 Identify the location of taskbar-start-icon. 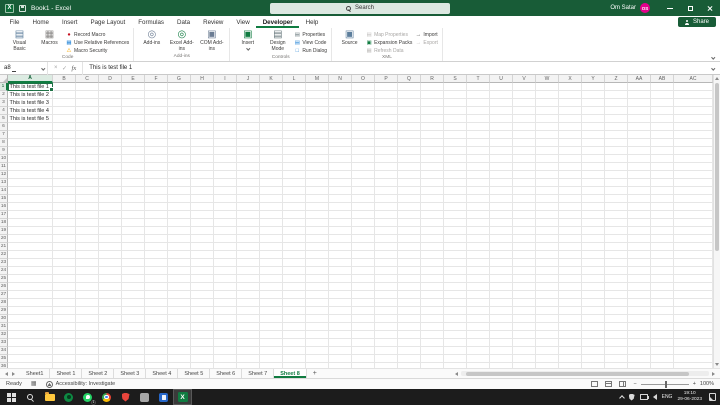
(11, 397).